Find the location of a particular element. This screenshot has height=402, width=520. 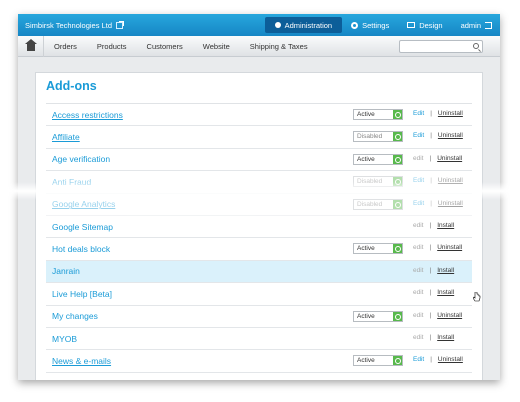

logout-icon is located at coordinates (488, 25).